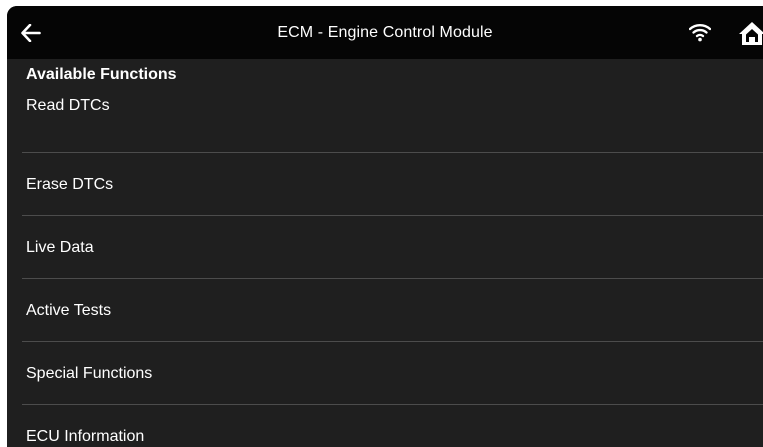 This screenshot has width=763, height=447. I want to click on page-title: ECM - Engine Control Module, so click(385, 32).